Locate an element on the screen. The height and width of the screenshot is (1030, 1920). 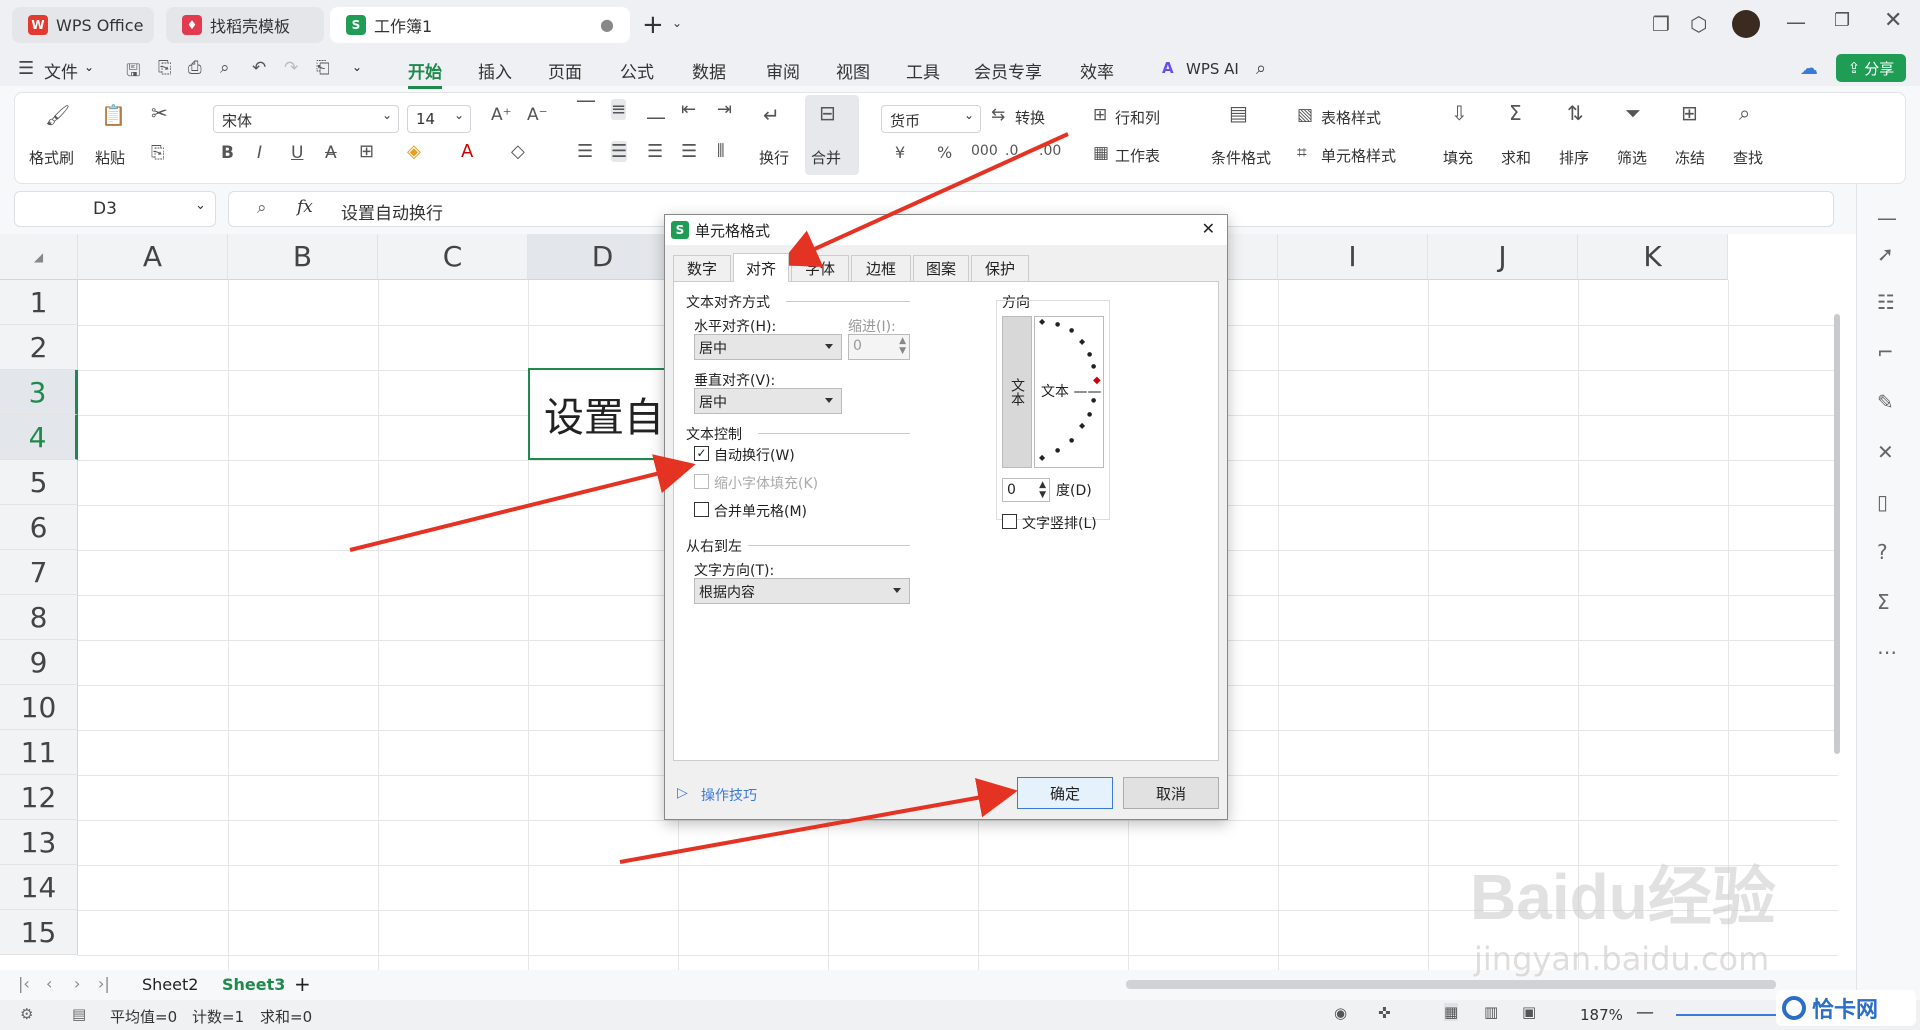
baidu-watermark: Baidu经验 is located at coordinates (1623, 897).